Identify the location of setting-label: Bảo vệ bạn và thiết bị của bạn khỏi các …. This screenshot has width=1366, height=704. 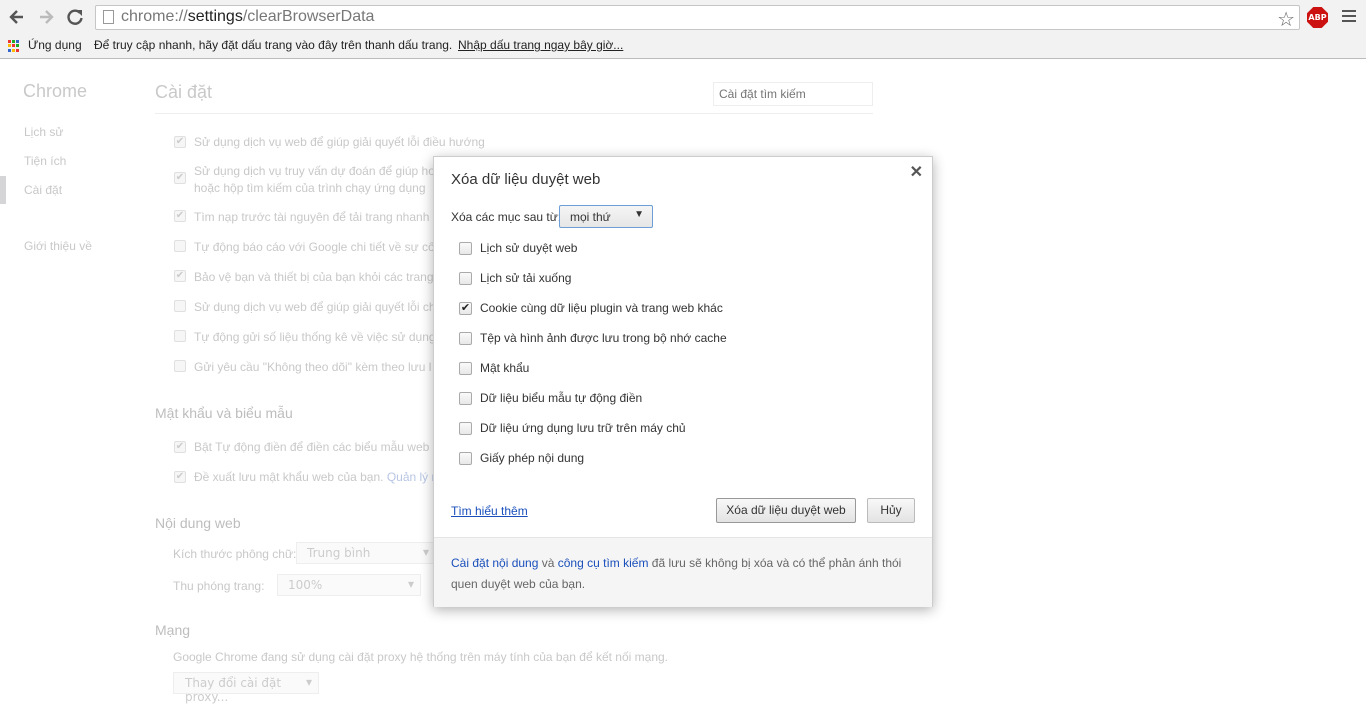
(314, 277).